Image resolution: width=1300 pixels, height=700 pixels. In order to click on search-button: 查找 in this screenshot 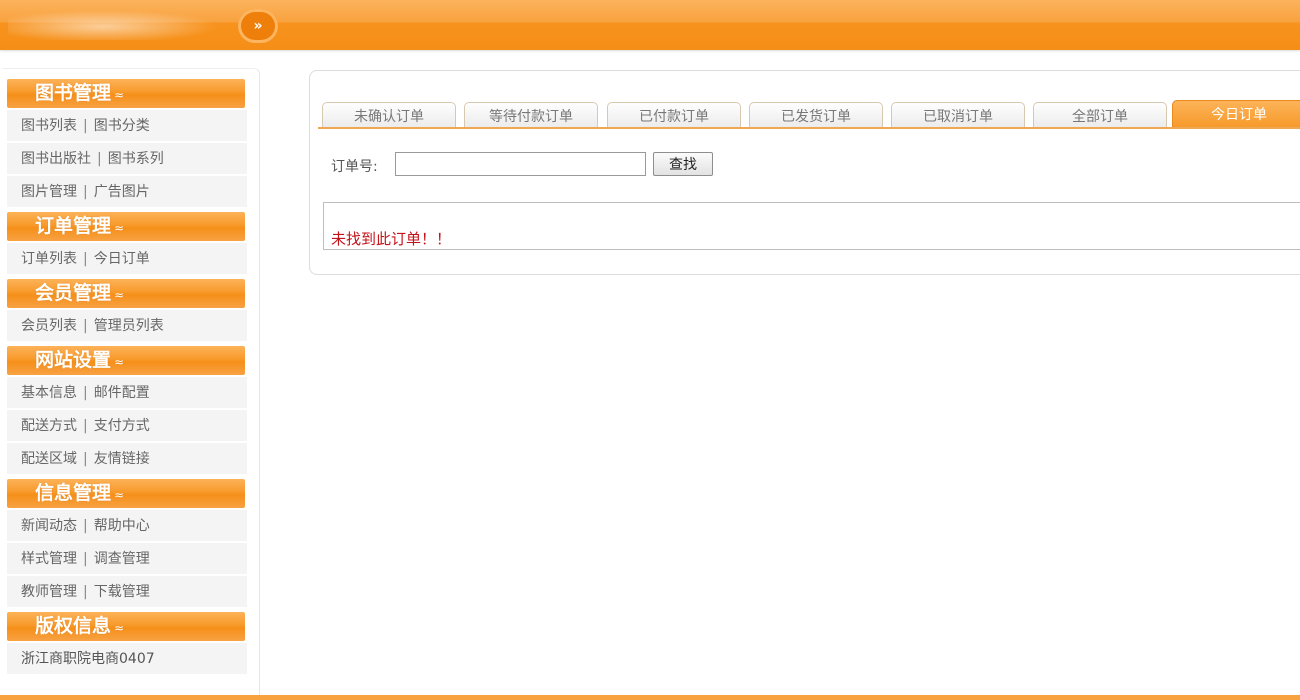, I will do `click(683, 164)`.